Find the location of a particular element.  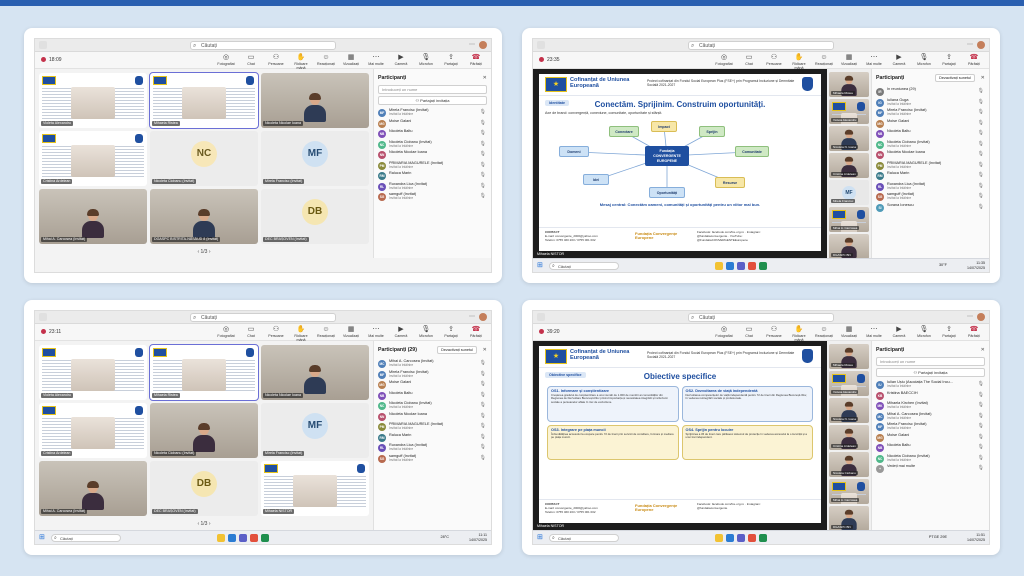

participant-search-input: Introduceți un nume is located at coordinates (930, 361).